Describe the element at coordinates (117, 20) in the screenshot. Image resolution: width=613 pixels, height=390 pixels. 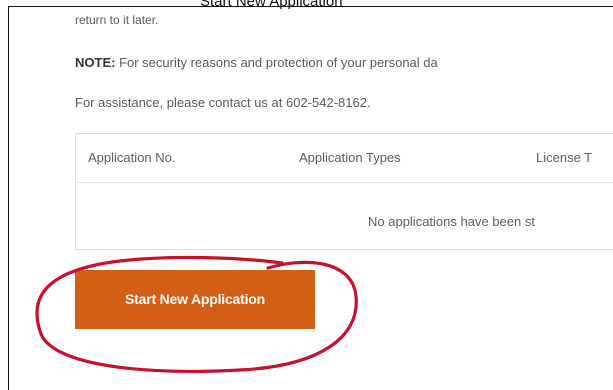
I see `intro-line: return to it later.` at that location.